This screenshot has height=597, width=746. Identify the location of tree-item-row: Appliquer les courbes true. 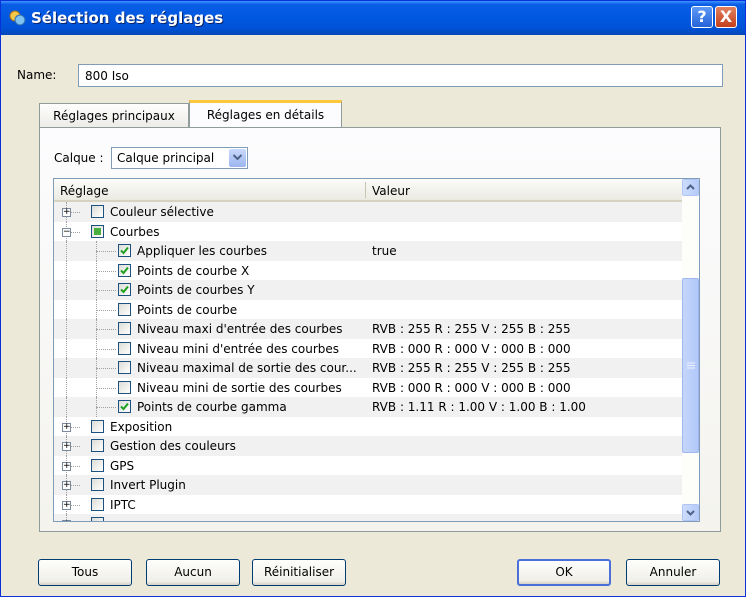
(368, 251).